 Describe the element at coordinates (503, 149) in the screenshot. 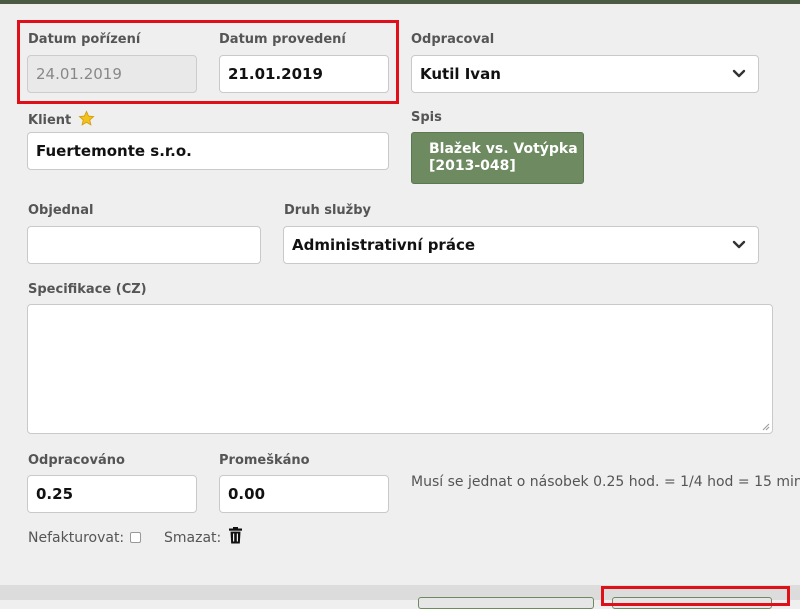

I see `spis-button-line1: Blažek vs. Votýpka` at that location.